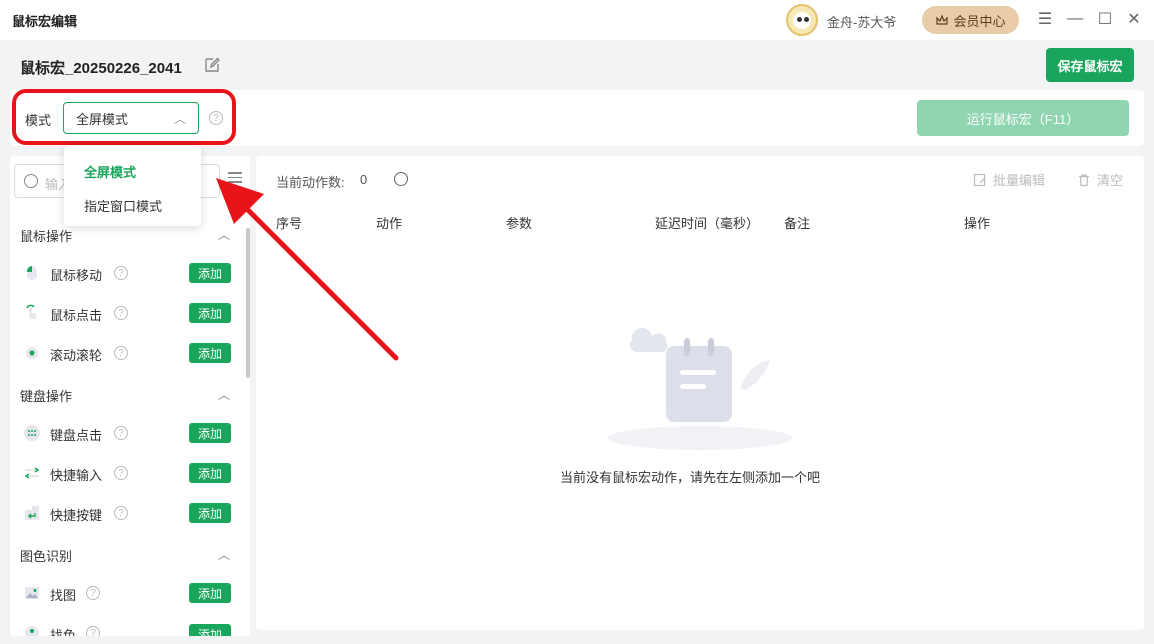 The height and width of the screenshot is (644, 1154). I want to click on item-label-mouse-move: 鼠标移动, so click(76, 275).